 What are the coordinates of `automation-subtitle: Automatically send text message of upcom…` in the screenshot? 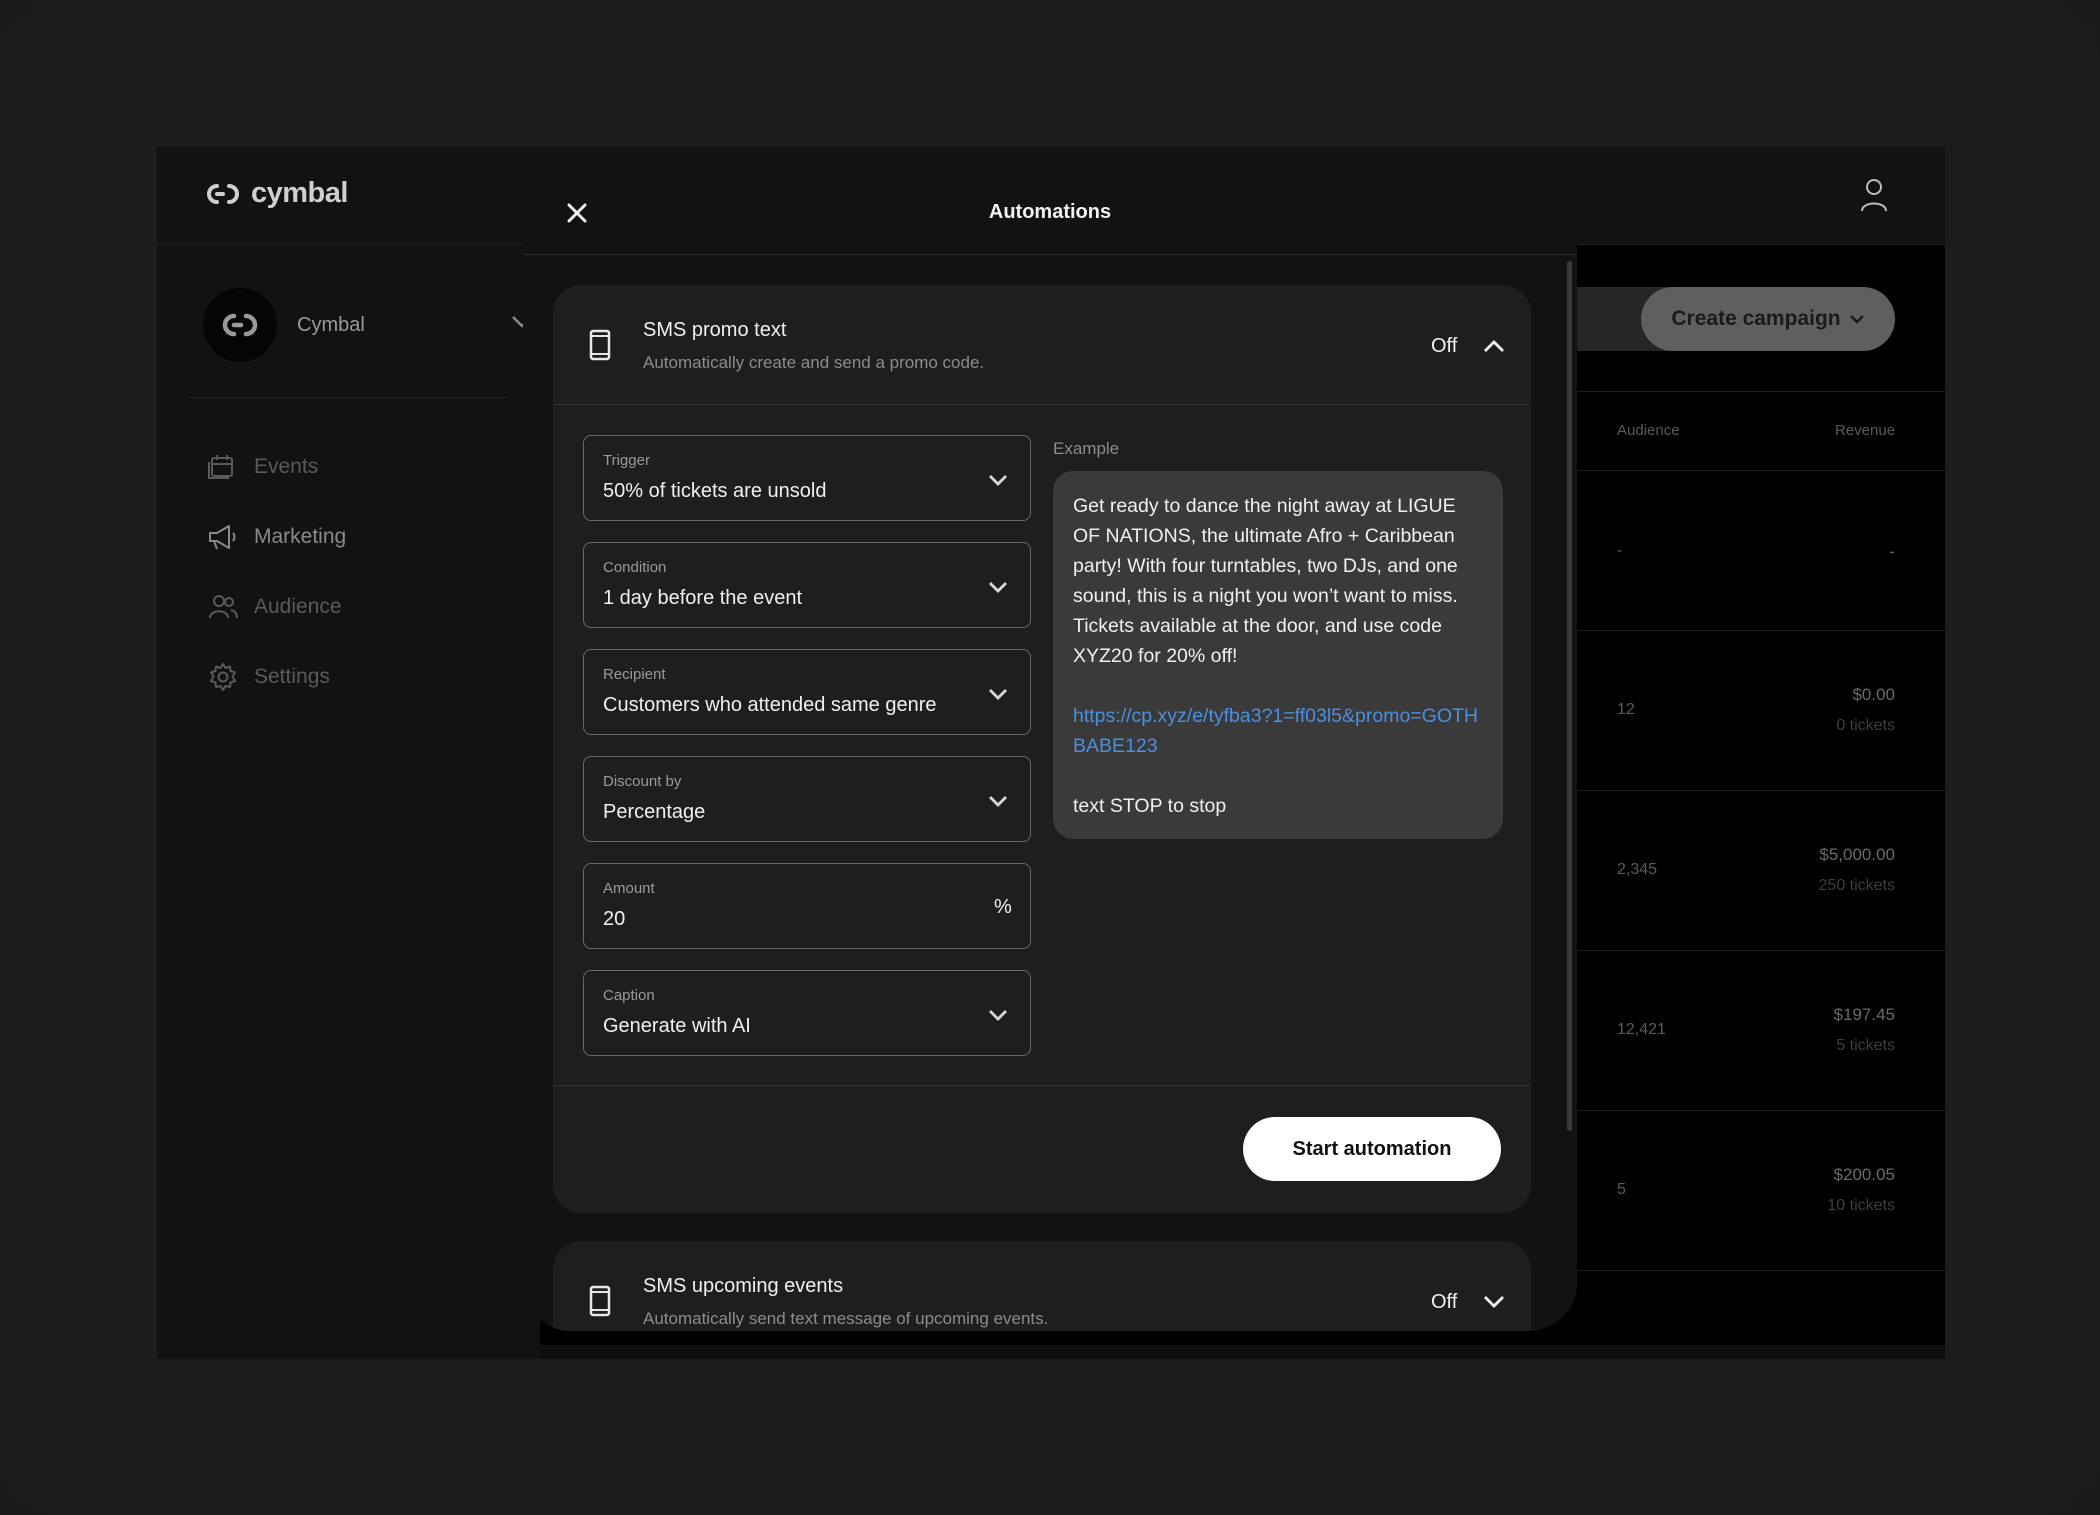 It's located at (846, 1318).